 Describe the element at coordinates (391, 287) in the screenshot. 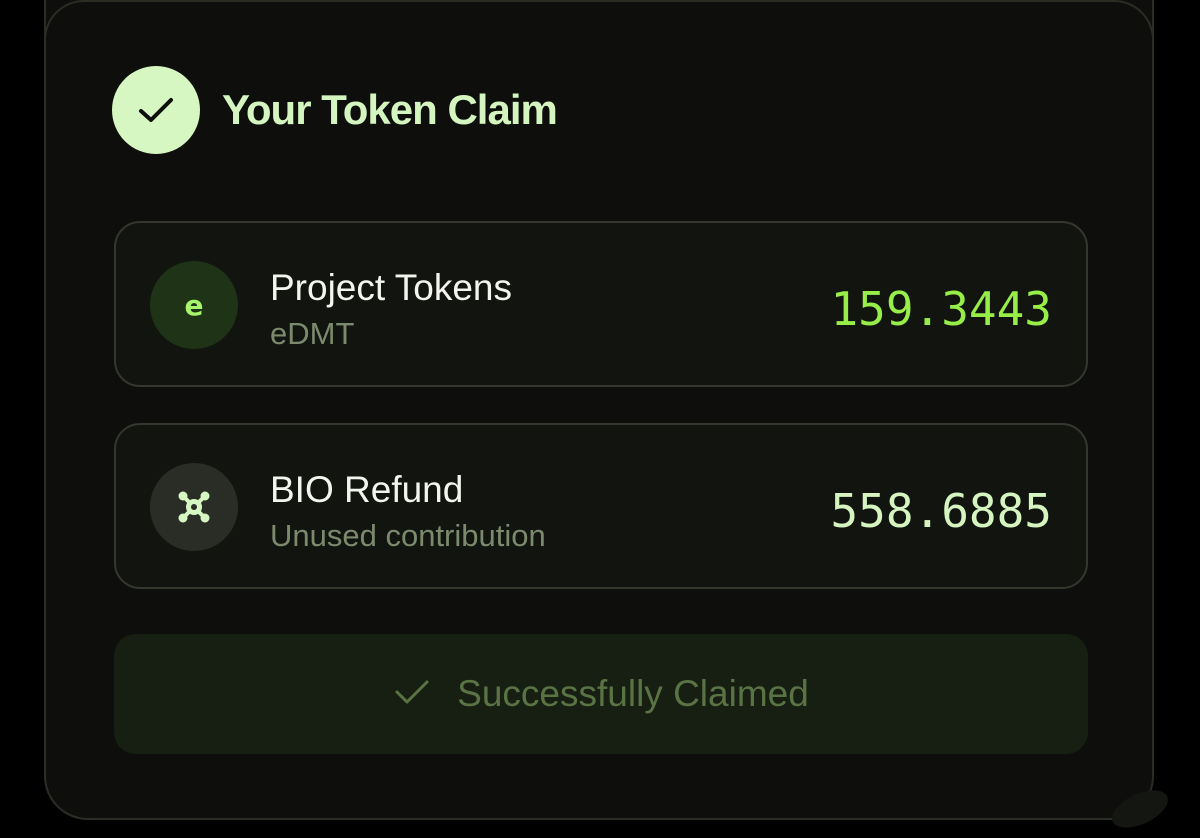

I see `row-title: Project Tokens` at that location.